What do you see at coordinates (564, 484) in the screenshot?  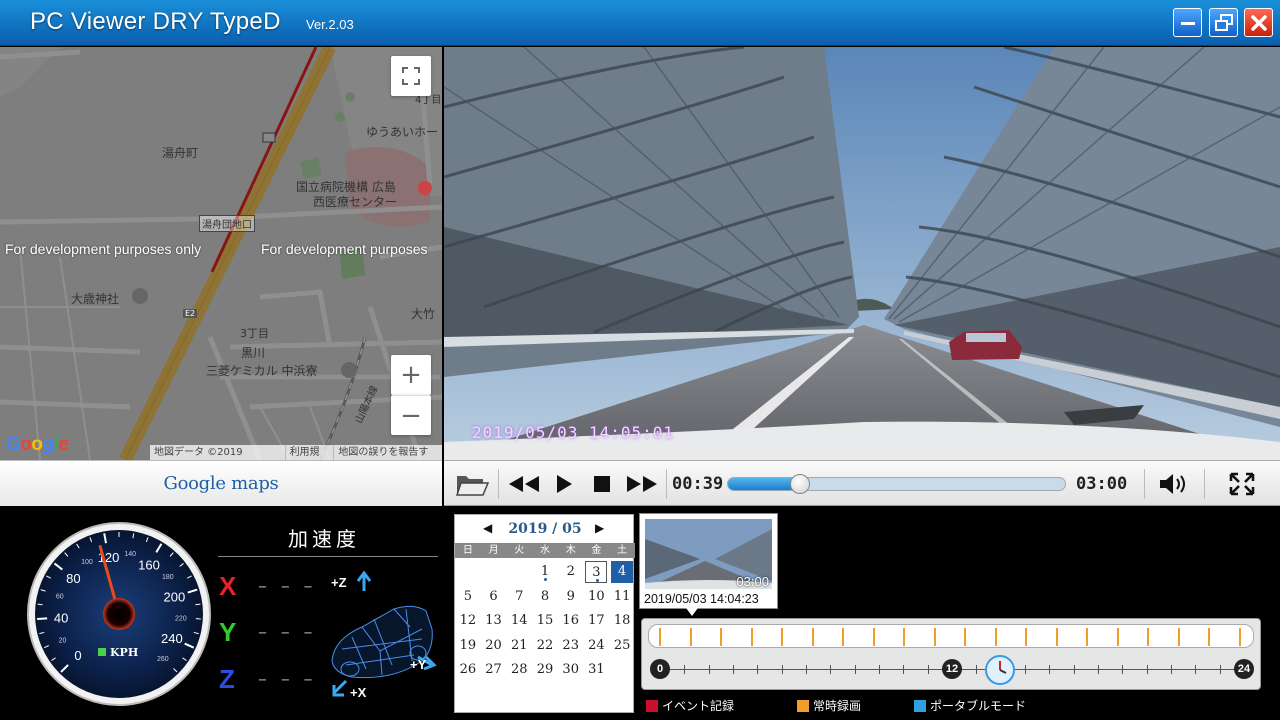 I see `play-button` at bounding box center [564, 484].